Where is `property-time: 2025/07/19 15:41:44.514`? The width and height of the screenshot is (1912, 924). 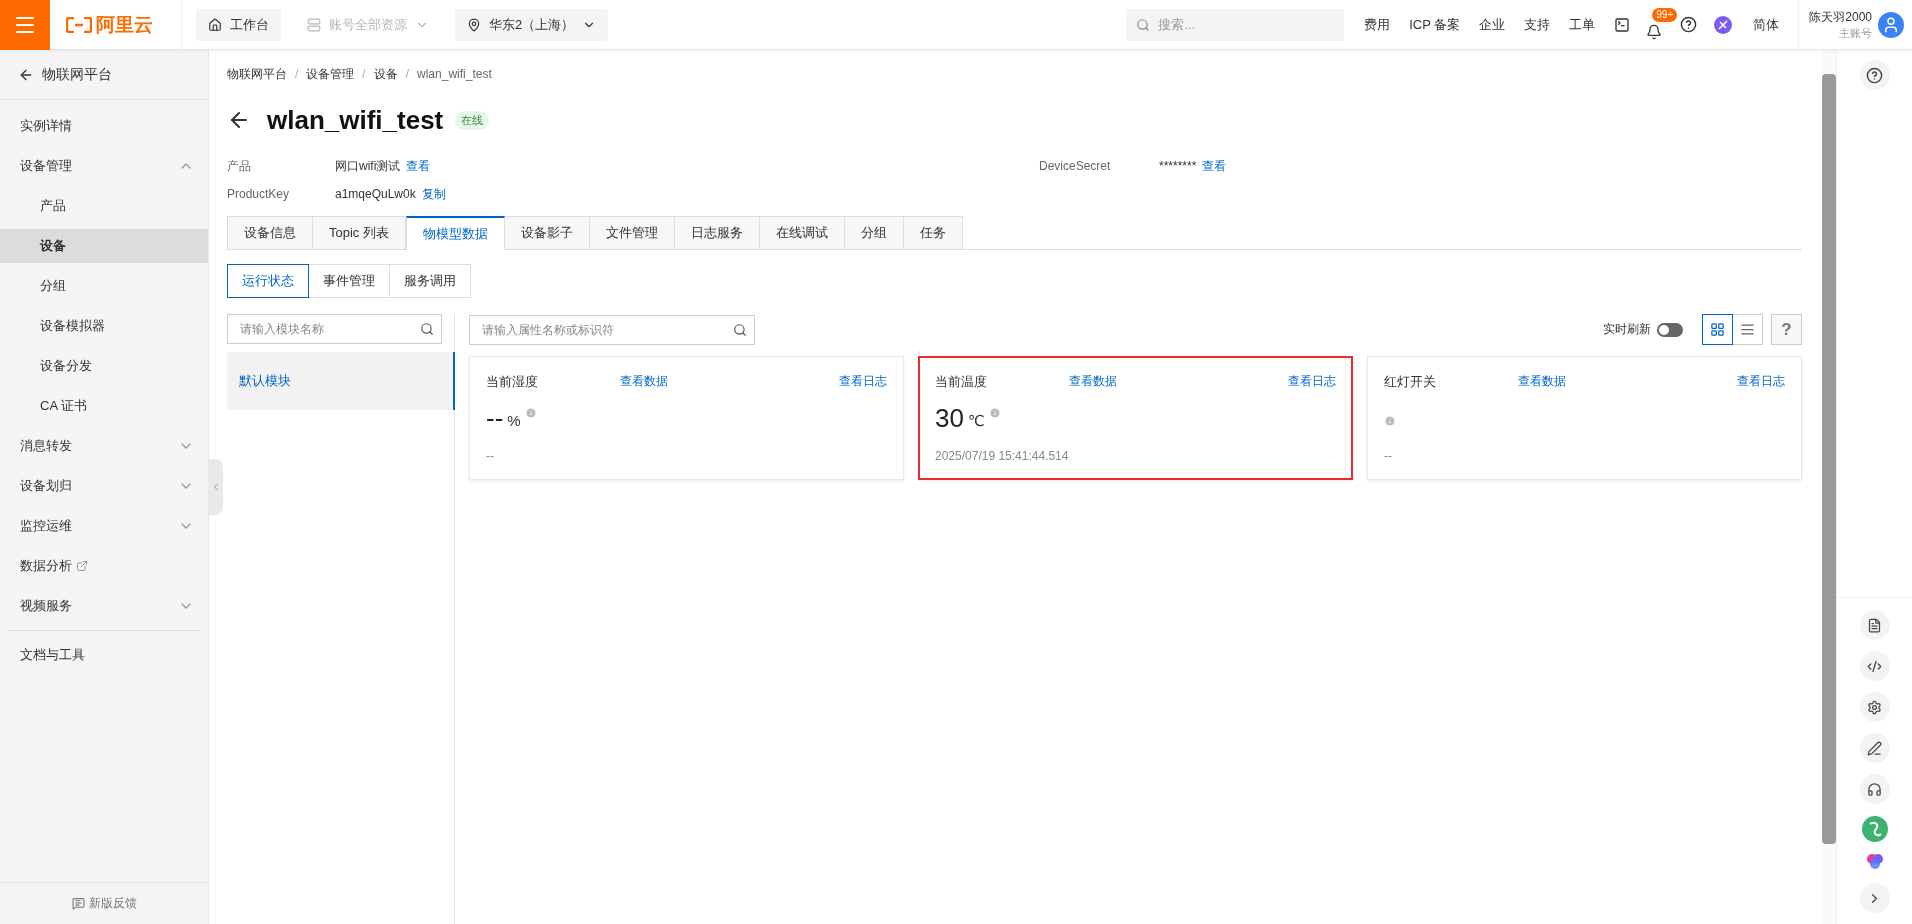 property-time: 2025/07/19 15:41:44.514 is located at coordinates (1002, 456).